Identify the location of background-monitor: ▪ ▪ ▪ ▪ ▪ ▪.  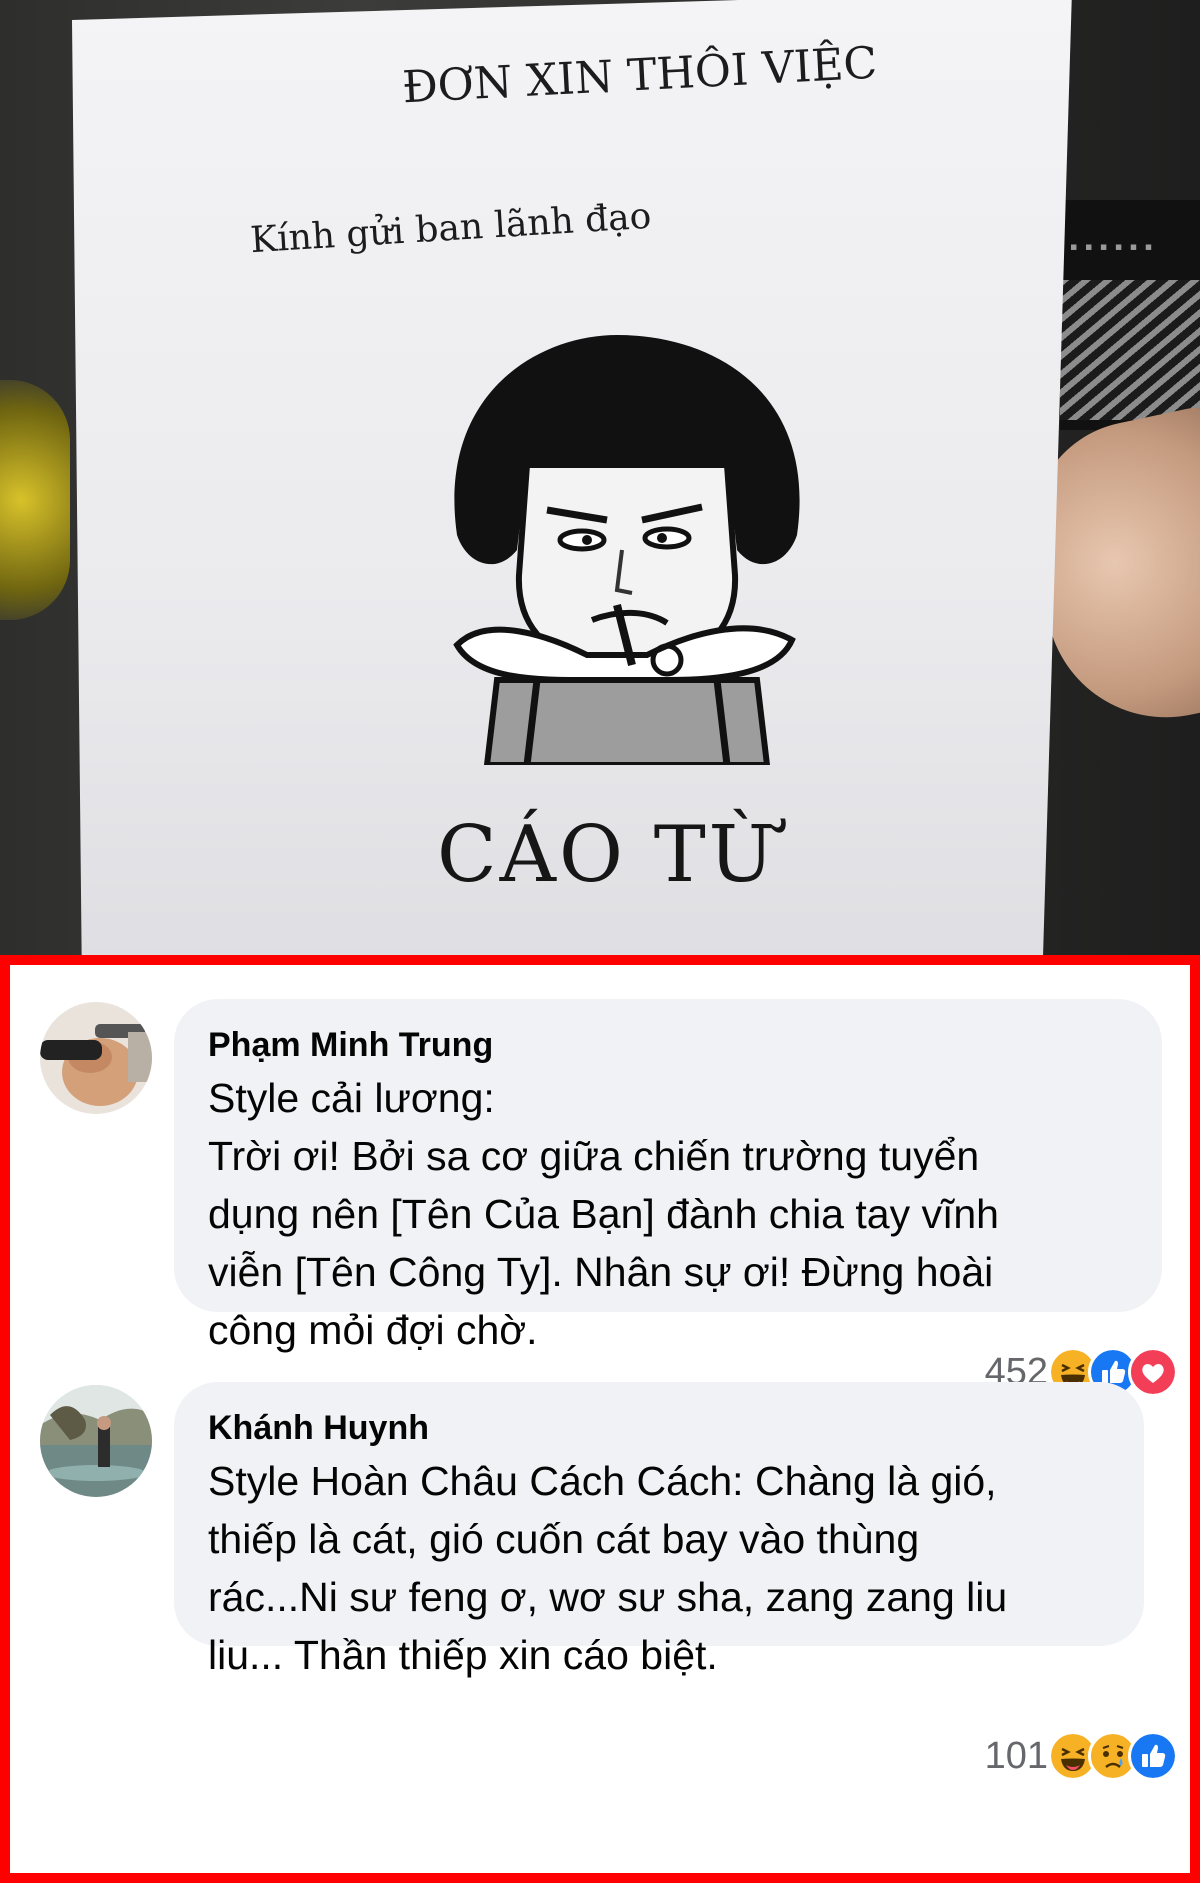
(1130, 315).